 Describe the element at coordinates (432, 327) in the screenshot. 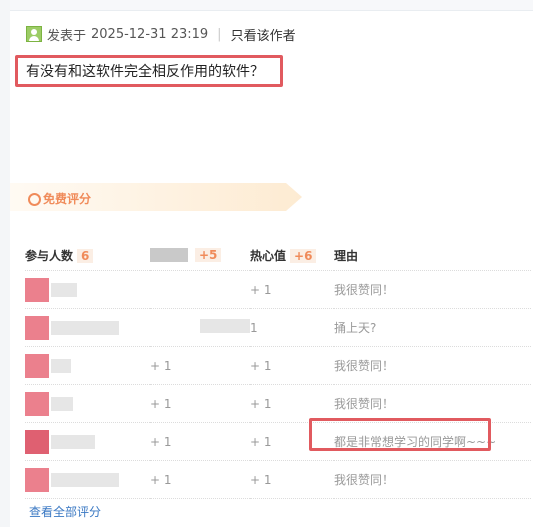

I see `rating-reason: 捅上天?` at that location.